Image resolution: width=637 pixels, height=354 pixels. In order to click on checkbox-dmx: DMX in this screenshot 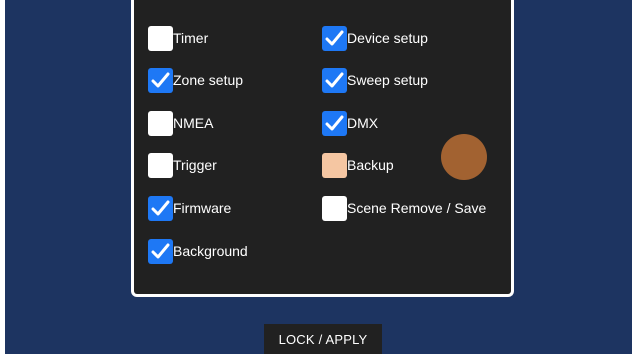, I will do `click(350, 123)`.